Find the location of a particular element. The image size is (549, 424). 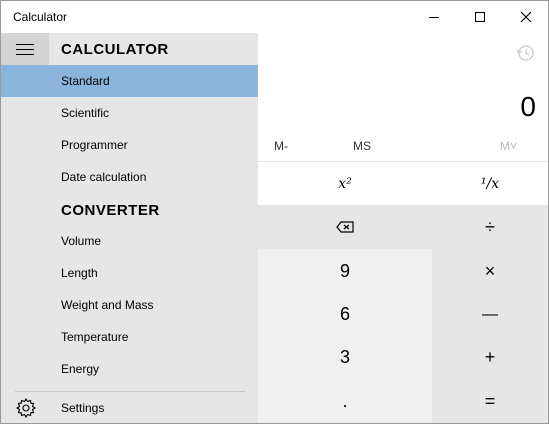

nav-item-label: Weight and Mass is located at coordinates (107, 305).